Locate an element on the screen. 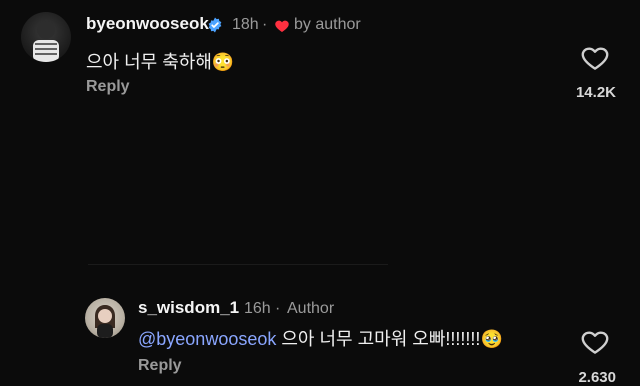  like-count: 14.2K is located at coordinates (595, 92).